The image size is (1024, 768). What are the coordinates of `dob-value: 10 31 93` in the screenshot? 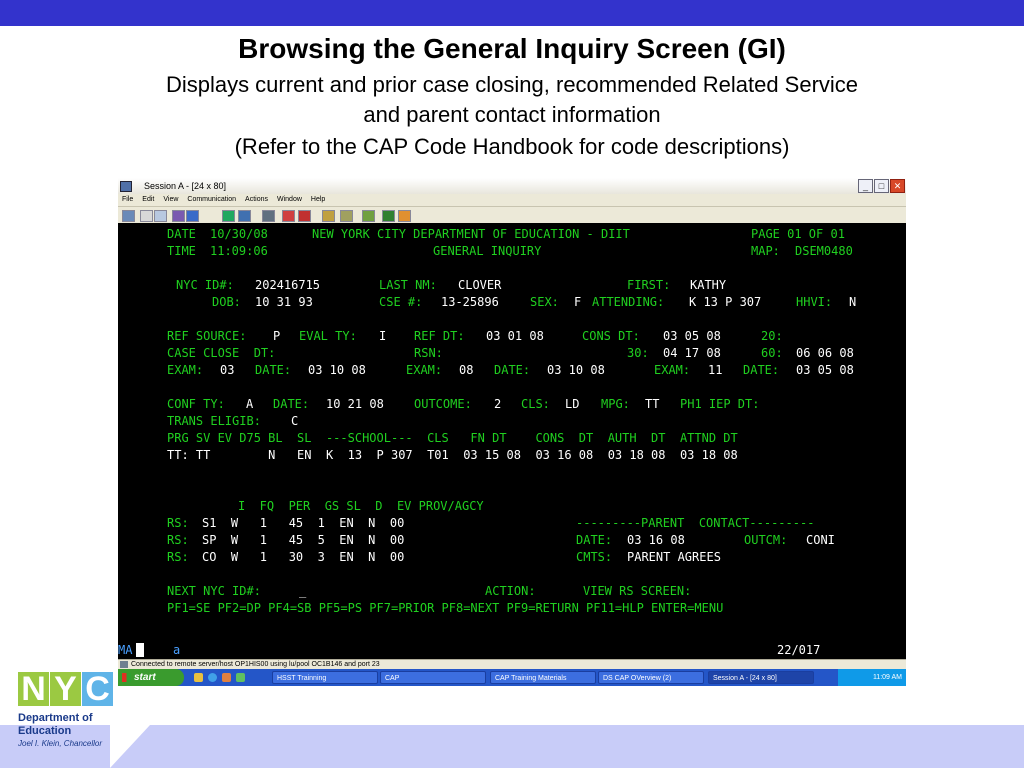 It's located at (284, 302).